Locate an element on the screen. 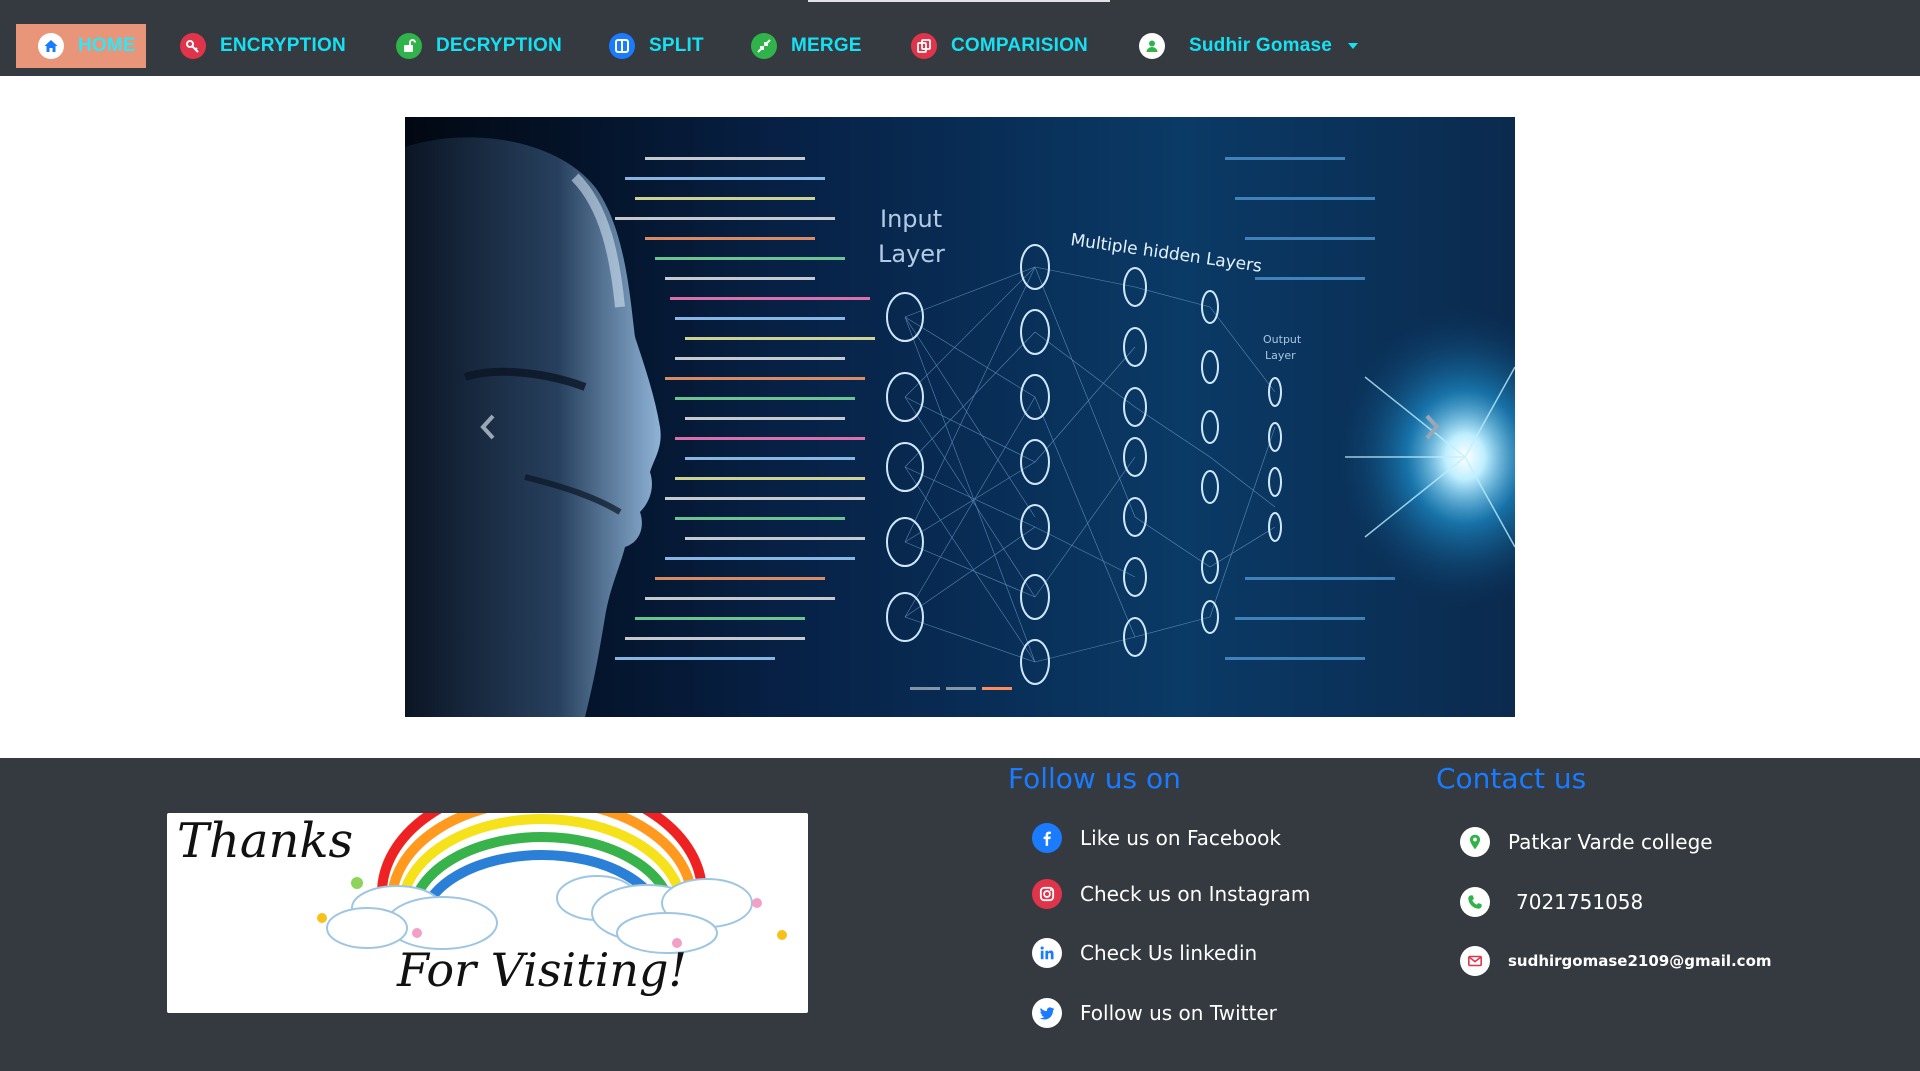 The image size is (1920, 1071). nav-split-label: SPLIT is located at coordinates (676, 45).